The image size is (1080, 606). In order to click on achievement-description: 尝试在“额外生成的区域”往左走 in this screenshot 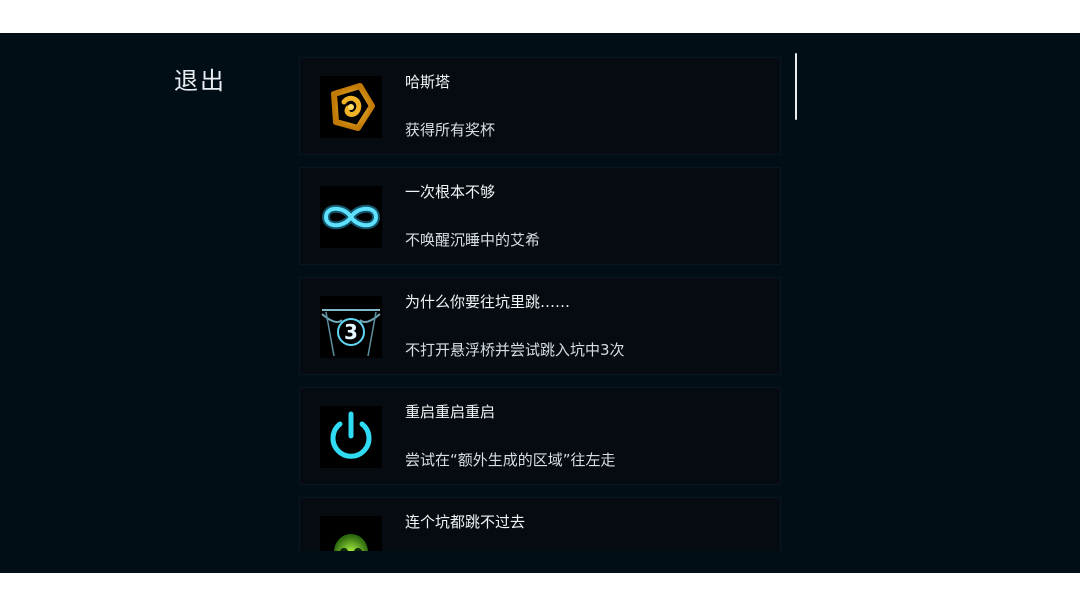, I will do `click(510, 460)`.